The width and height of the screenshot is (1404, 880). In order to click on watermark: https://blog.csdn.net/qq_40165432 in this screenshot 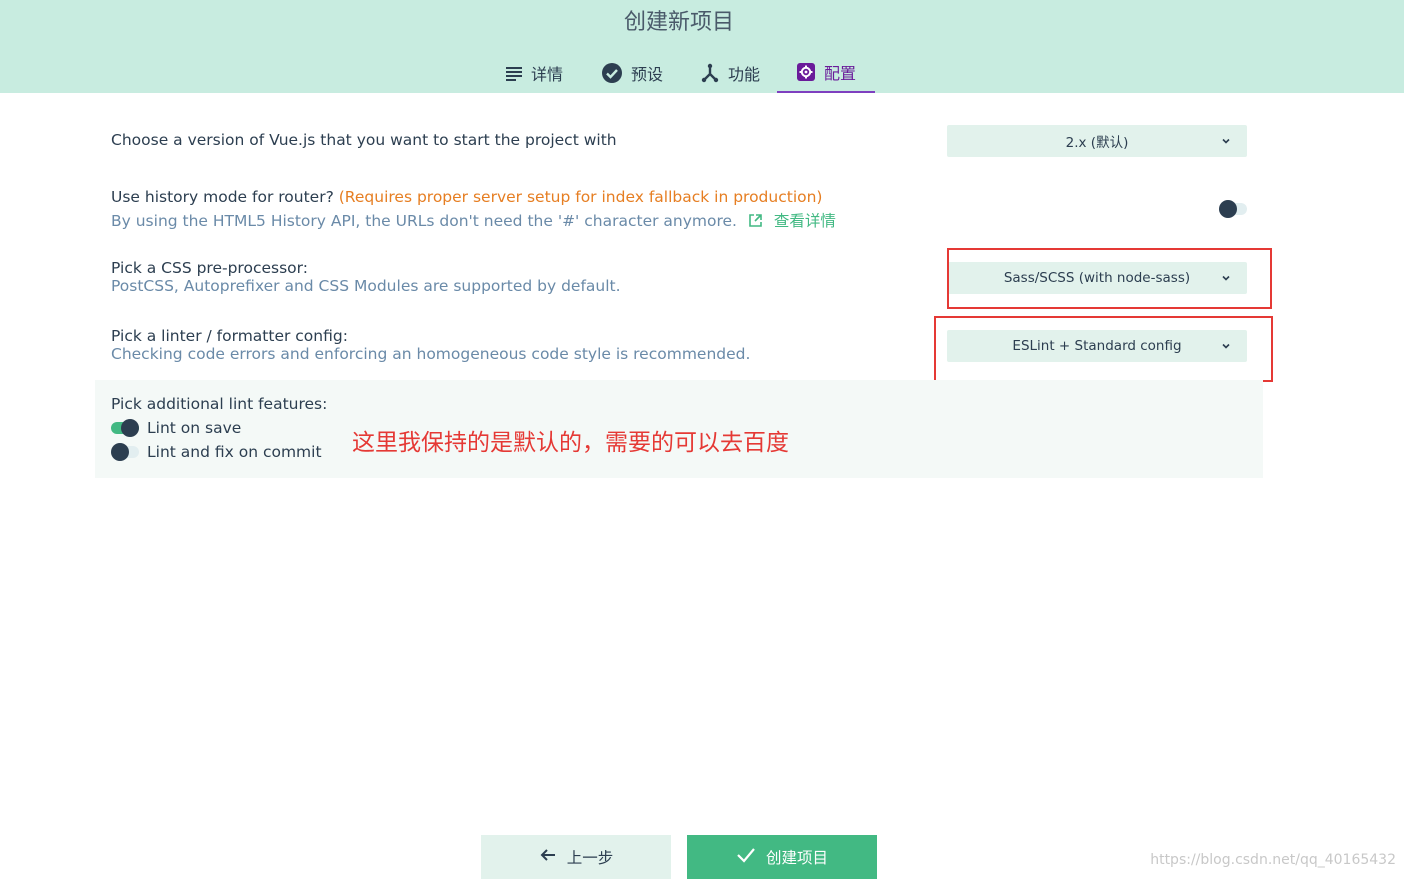, I will do `click(1273, 860)`.